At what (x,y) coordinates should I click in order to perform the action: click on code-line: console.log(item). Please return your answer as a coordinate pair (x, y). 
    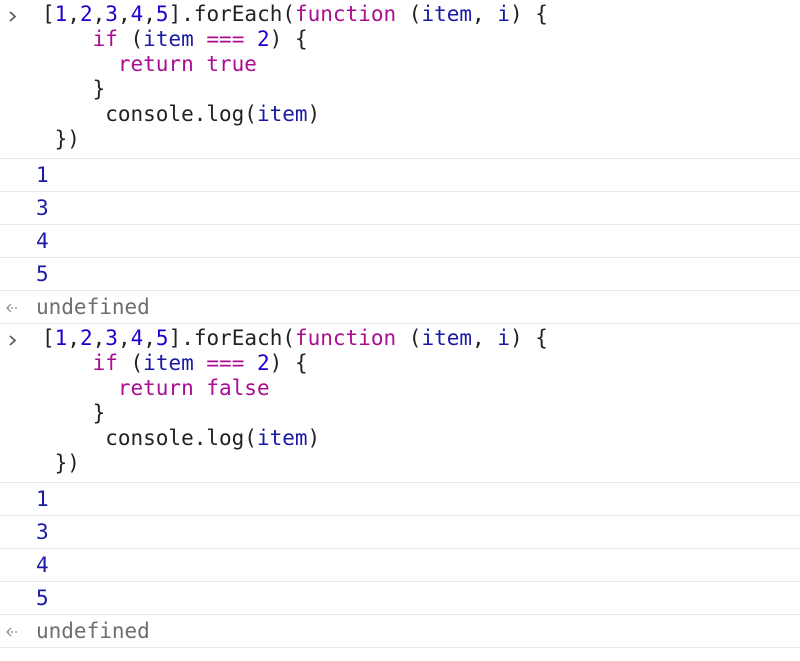
    Looking at the image, I should click on (421, 114).